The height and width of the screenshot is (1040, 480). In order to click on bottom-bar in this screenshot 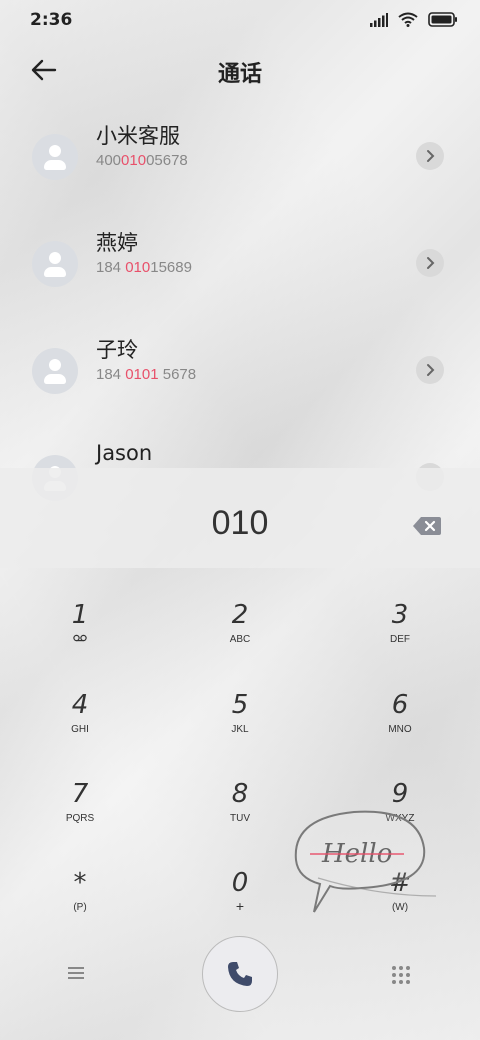, I will do `click(240, 975)`.